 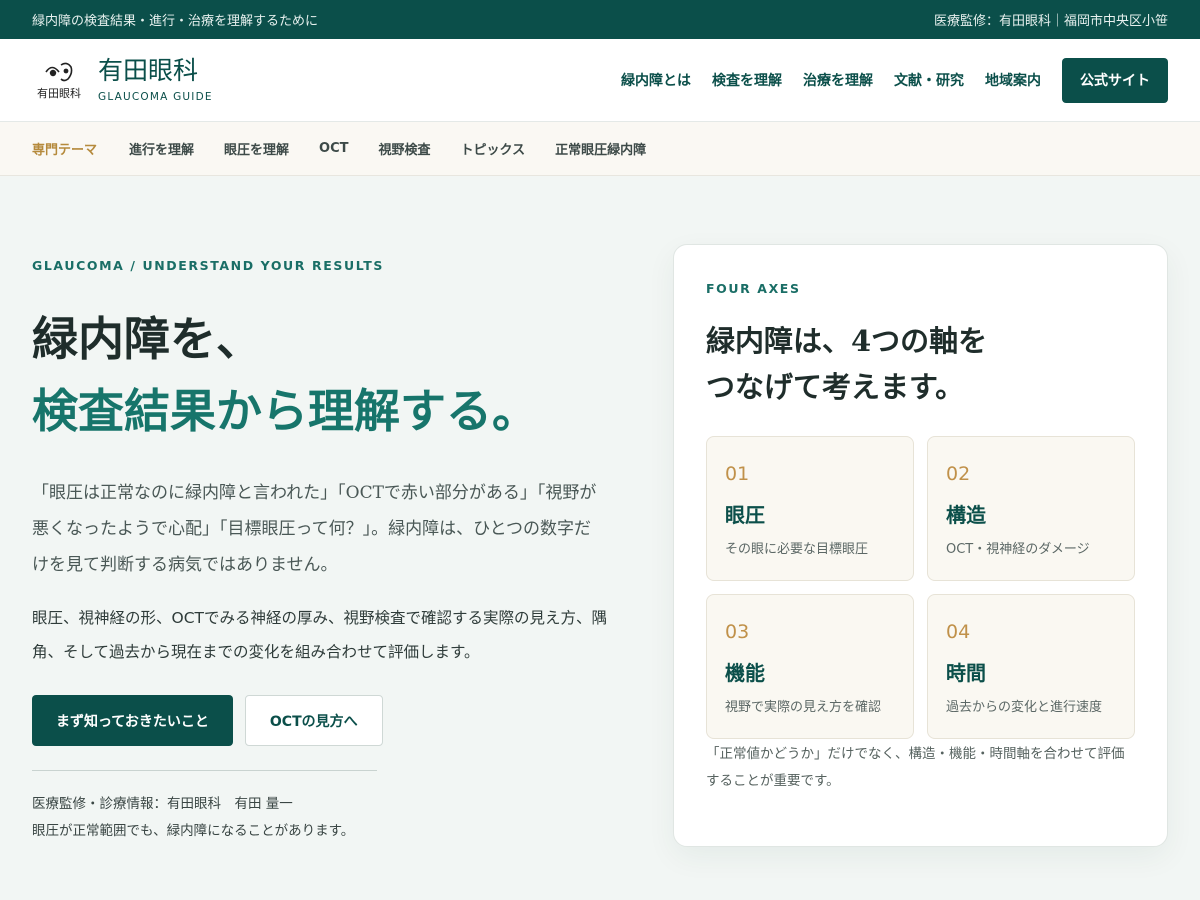 I want to click on nav-item-glaucoma: 緑内障とは, so click(x=656, y=80).